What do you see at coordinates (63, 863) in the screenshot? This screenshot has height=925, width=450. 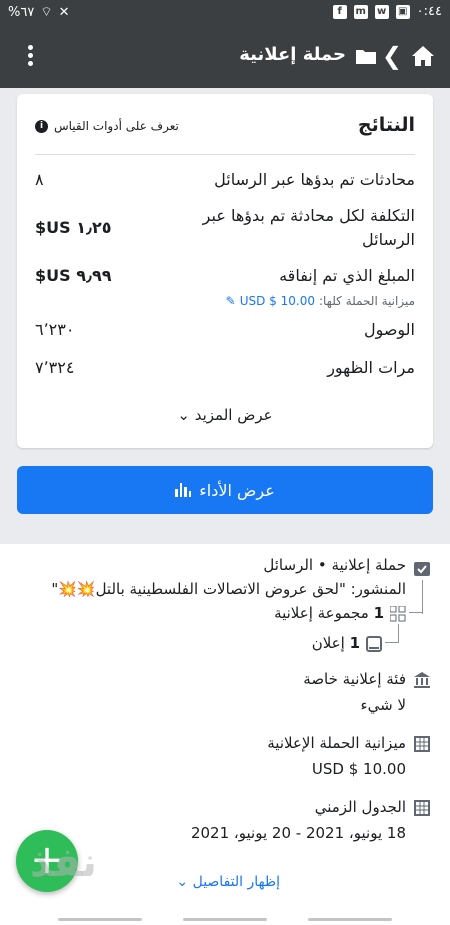 I see `watermark-logo: نفذ` at bounding box center [63, 863].